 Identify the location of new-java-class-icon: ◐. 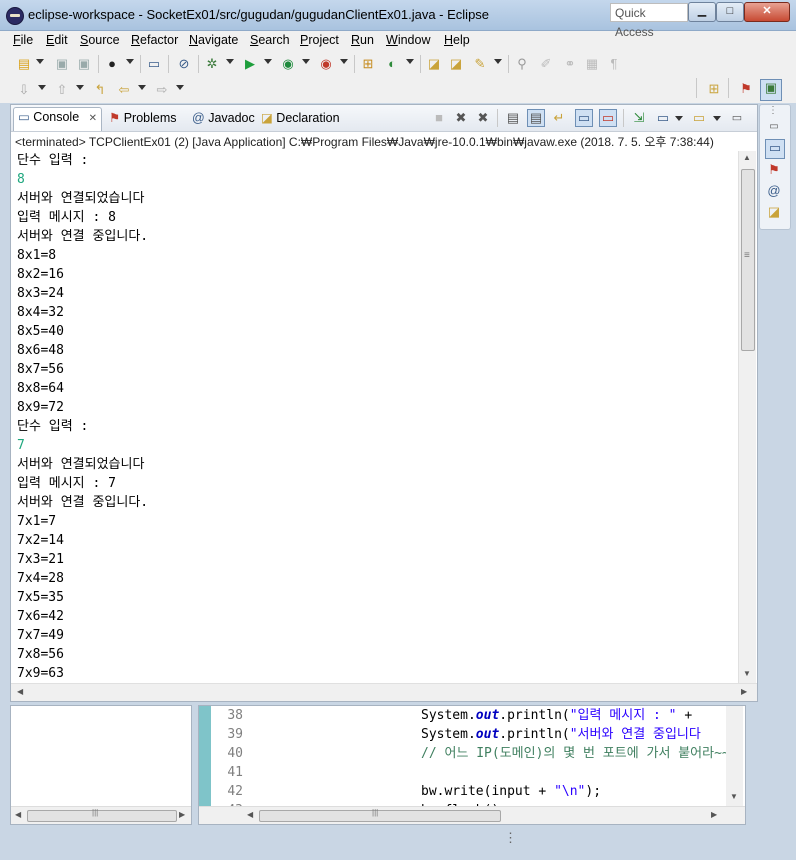
(392, 64).